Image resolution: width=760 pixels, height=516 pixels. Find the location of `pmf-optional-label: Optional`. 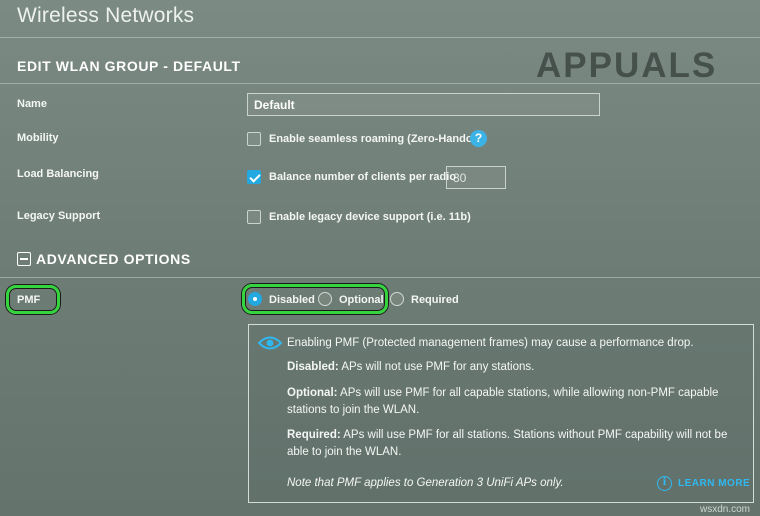

pmf-optional-label: Optional is located at coordinates (361, 300).